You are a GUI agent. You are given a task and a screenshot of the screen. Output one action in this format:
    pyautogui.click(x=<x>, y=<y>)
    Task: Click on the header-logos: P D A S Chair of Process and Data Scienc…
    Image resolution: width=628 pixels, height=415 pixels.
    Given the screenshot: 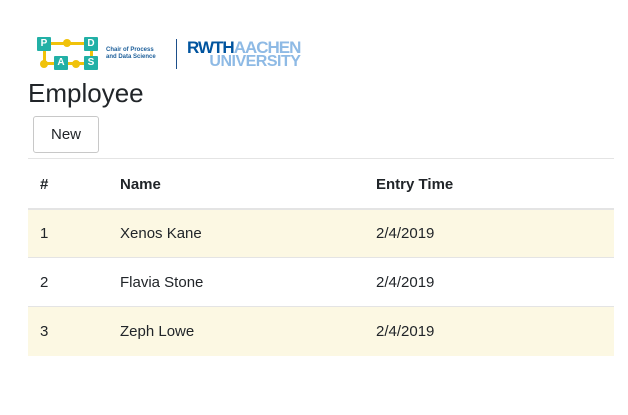 What is the action you would take?
    pyautogui.click(x=168, y=54)
    